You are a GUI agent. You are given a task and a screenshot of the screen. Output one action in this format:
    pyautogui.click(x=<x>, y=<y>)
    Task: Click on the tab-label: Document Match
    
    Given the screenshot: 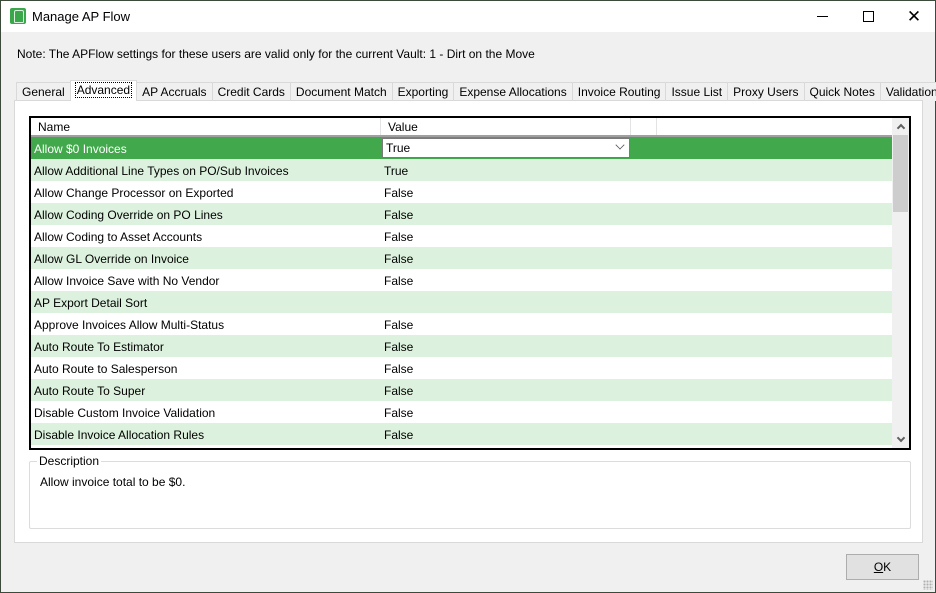 What is the action you would take?
    pyautogui.click(x=341, y=92)
    